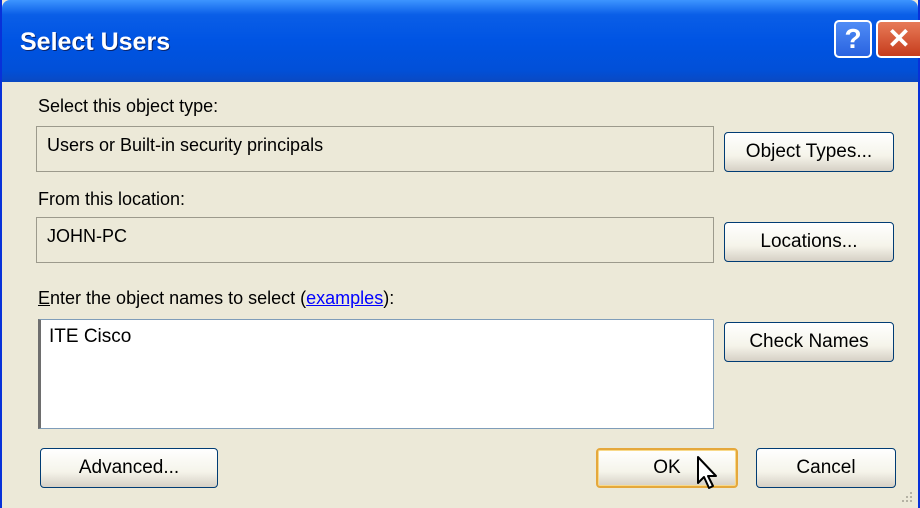 The height and width of the screenshot is (508, 920). I want to click on help-button: ?, so click(853, 39).